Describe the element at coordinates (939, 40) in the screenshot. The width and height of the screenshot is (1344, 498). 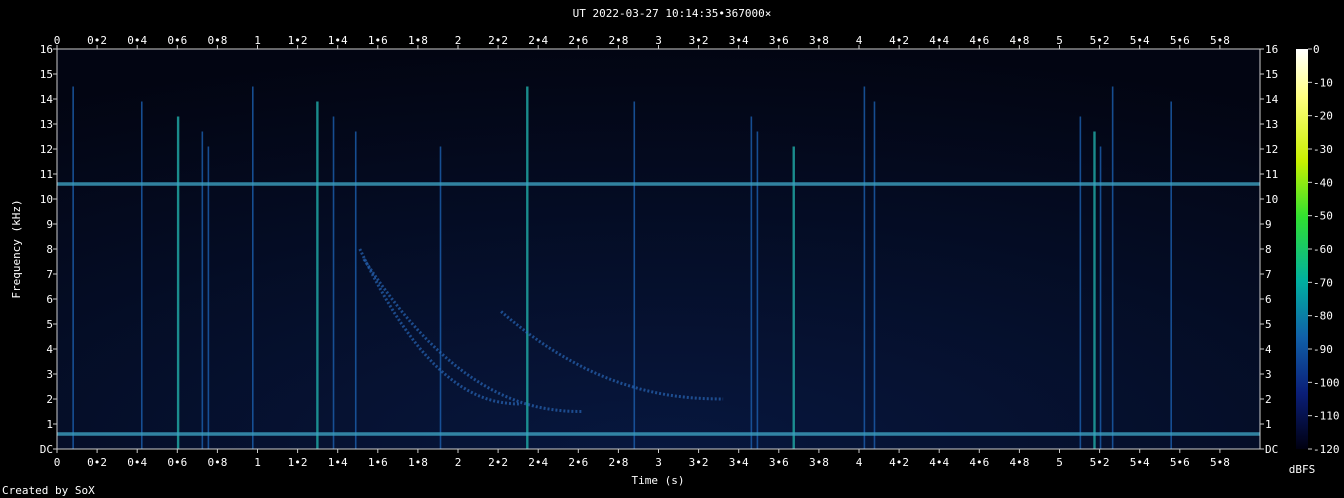
I see `x-tick-label-top: 4•4` at that location.